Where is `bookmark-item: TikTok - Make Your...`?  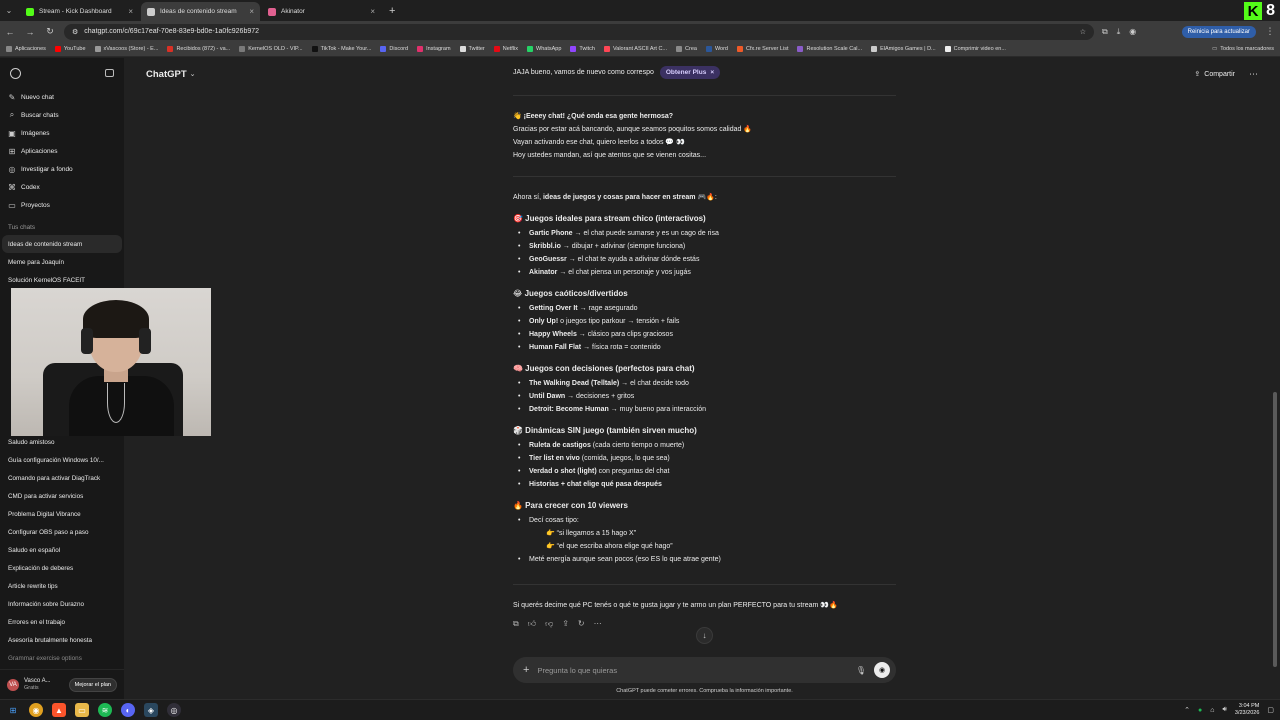
bookmark-item: TikTok - Make Your... is located at coordinates (341, 49).